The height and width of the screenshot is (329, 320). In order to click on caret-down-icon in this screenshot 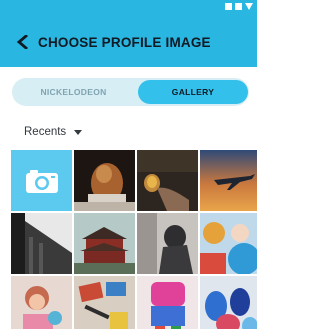, I will do `click(78, 132)`.